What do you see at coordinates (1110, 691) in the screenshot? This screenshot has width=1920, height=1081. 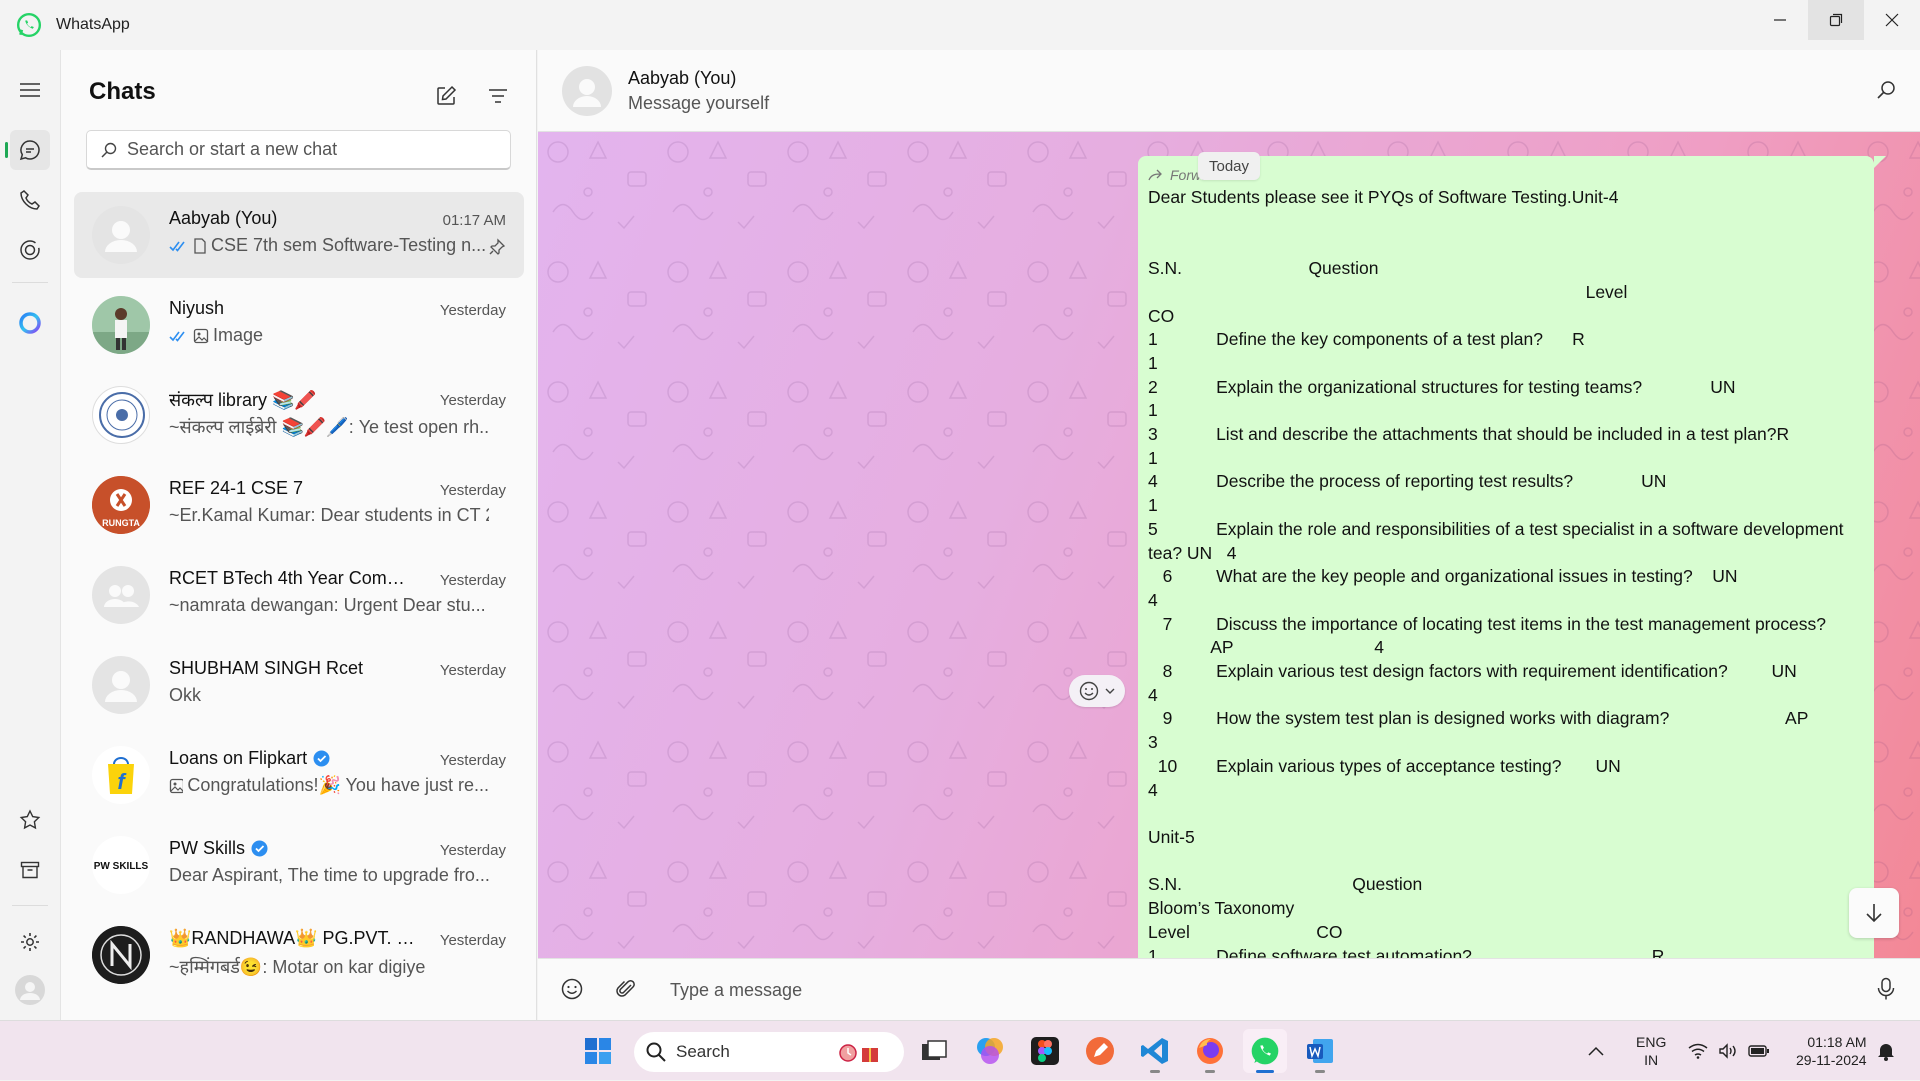 I see `chevron-down-icon` at bounding box center [1110, 691].